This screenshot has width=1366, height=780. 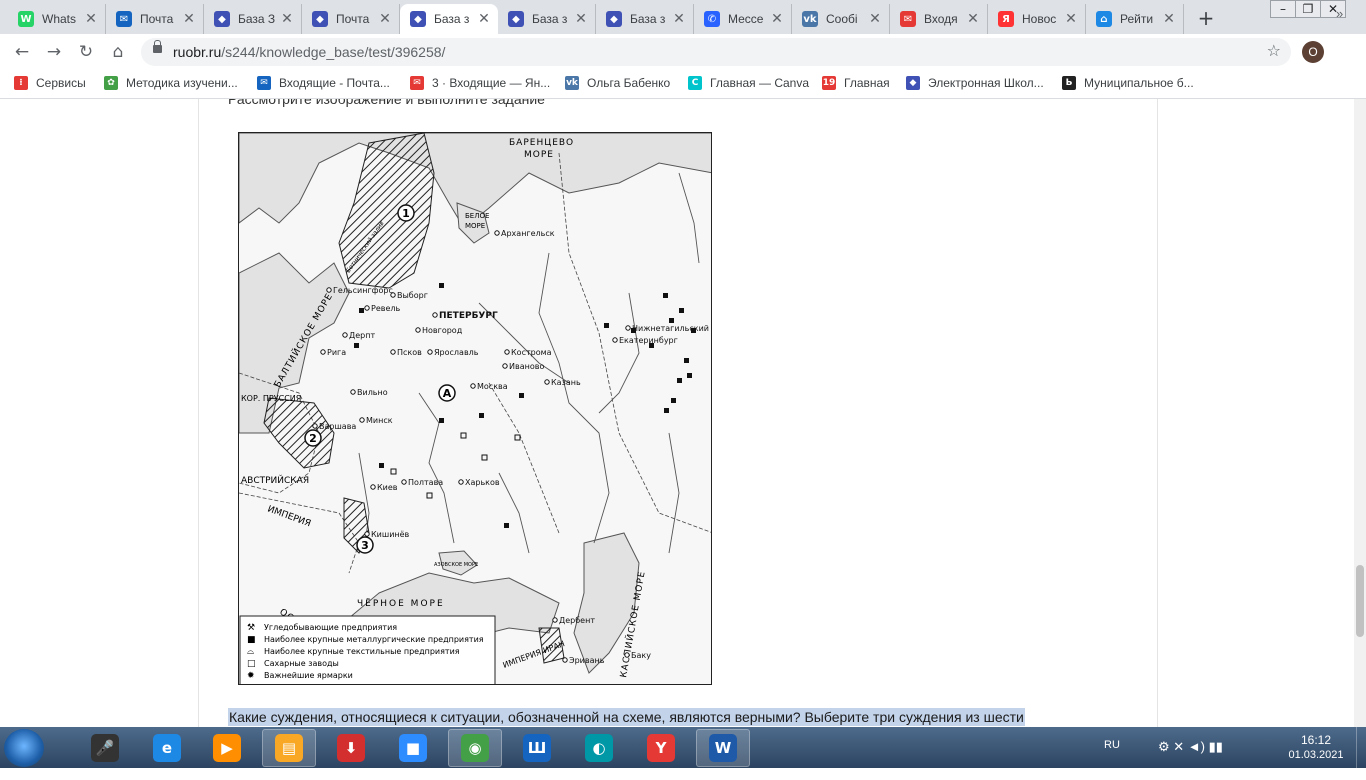 I want to click on reload-icon: ↻, so click(x=86, y=52).